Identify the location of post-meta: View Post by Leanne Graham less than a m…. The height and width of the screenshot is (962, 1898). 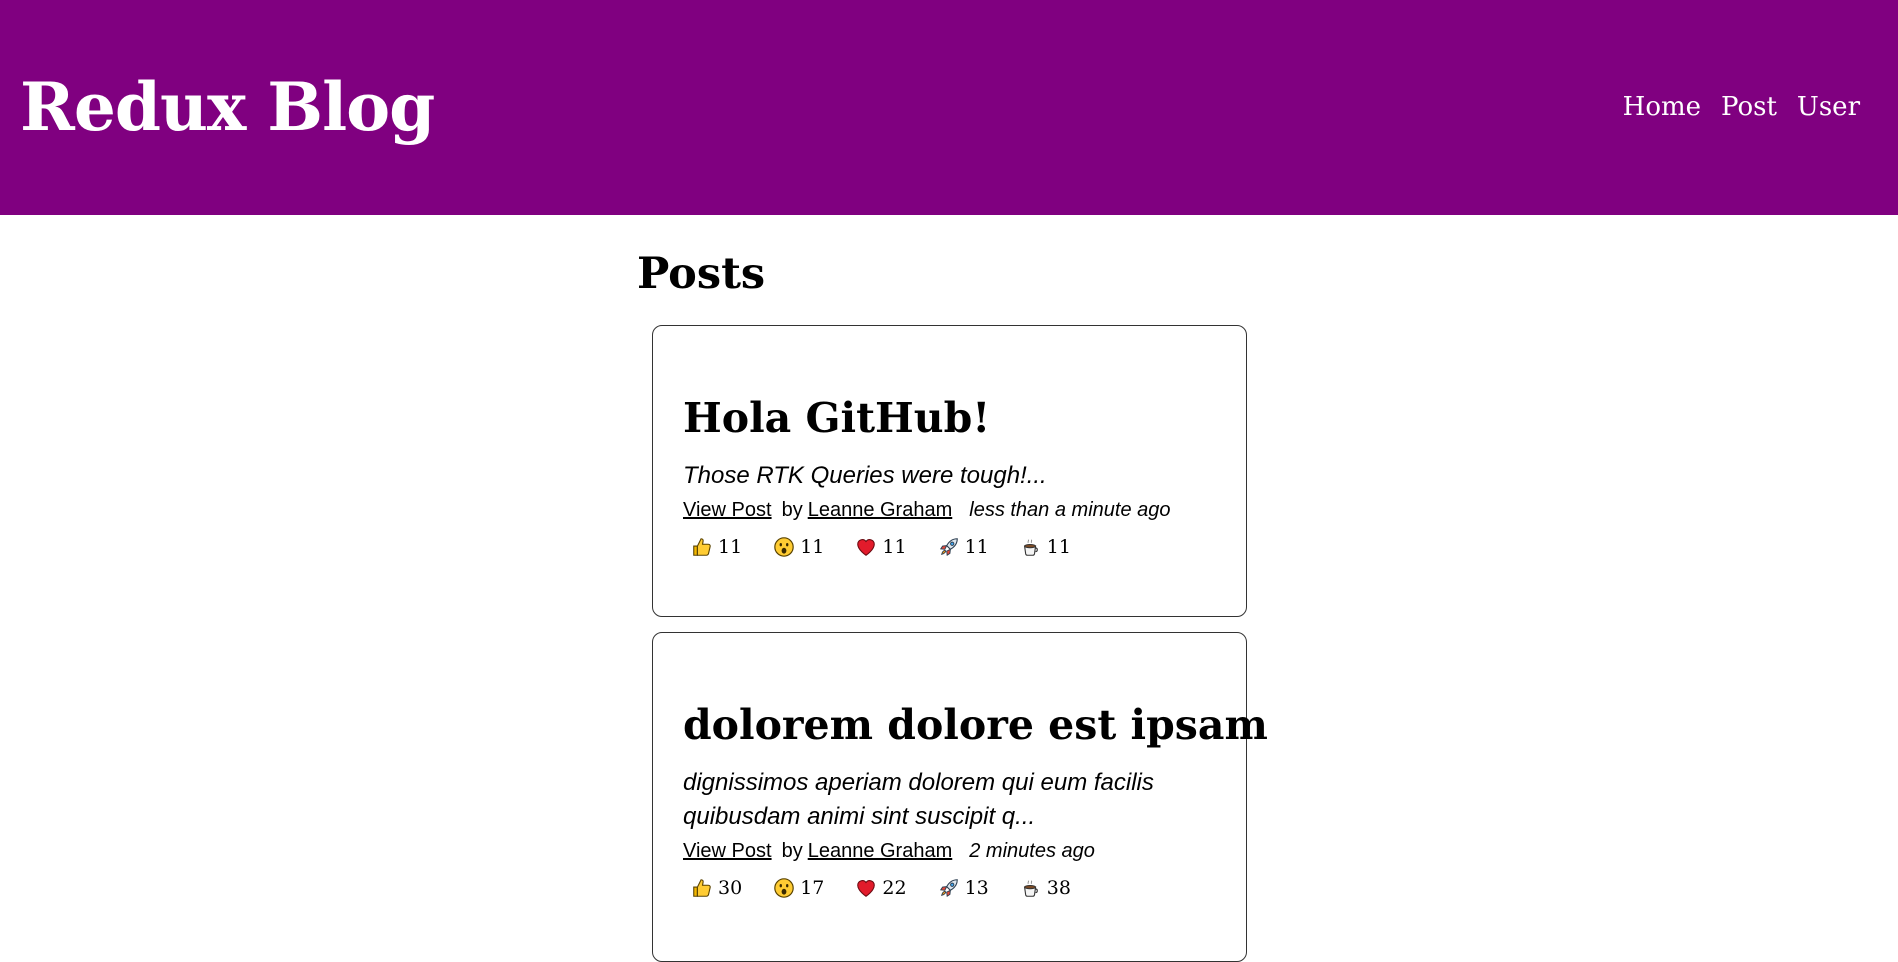
(949, 510).